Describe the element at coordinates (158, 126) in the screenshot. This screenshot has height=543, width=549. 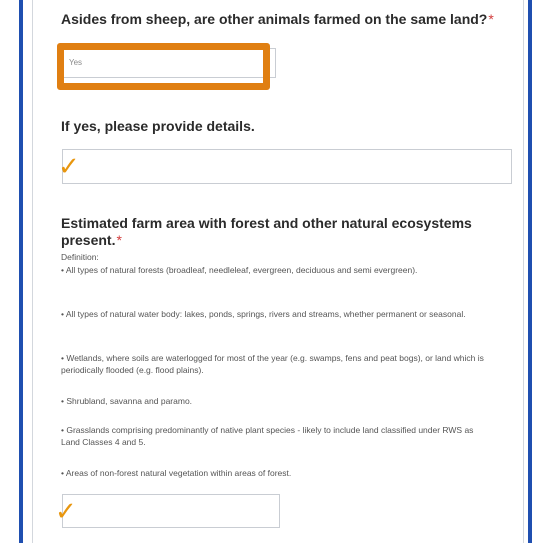
I see `question-details-title: If yes, please provide details.` at that location.